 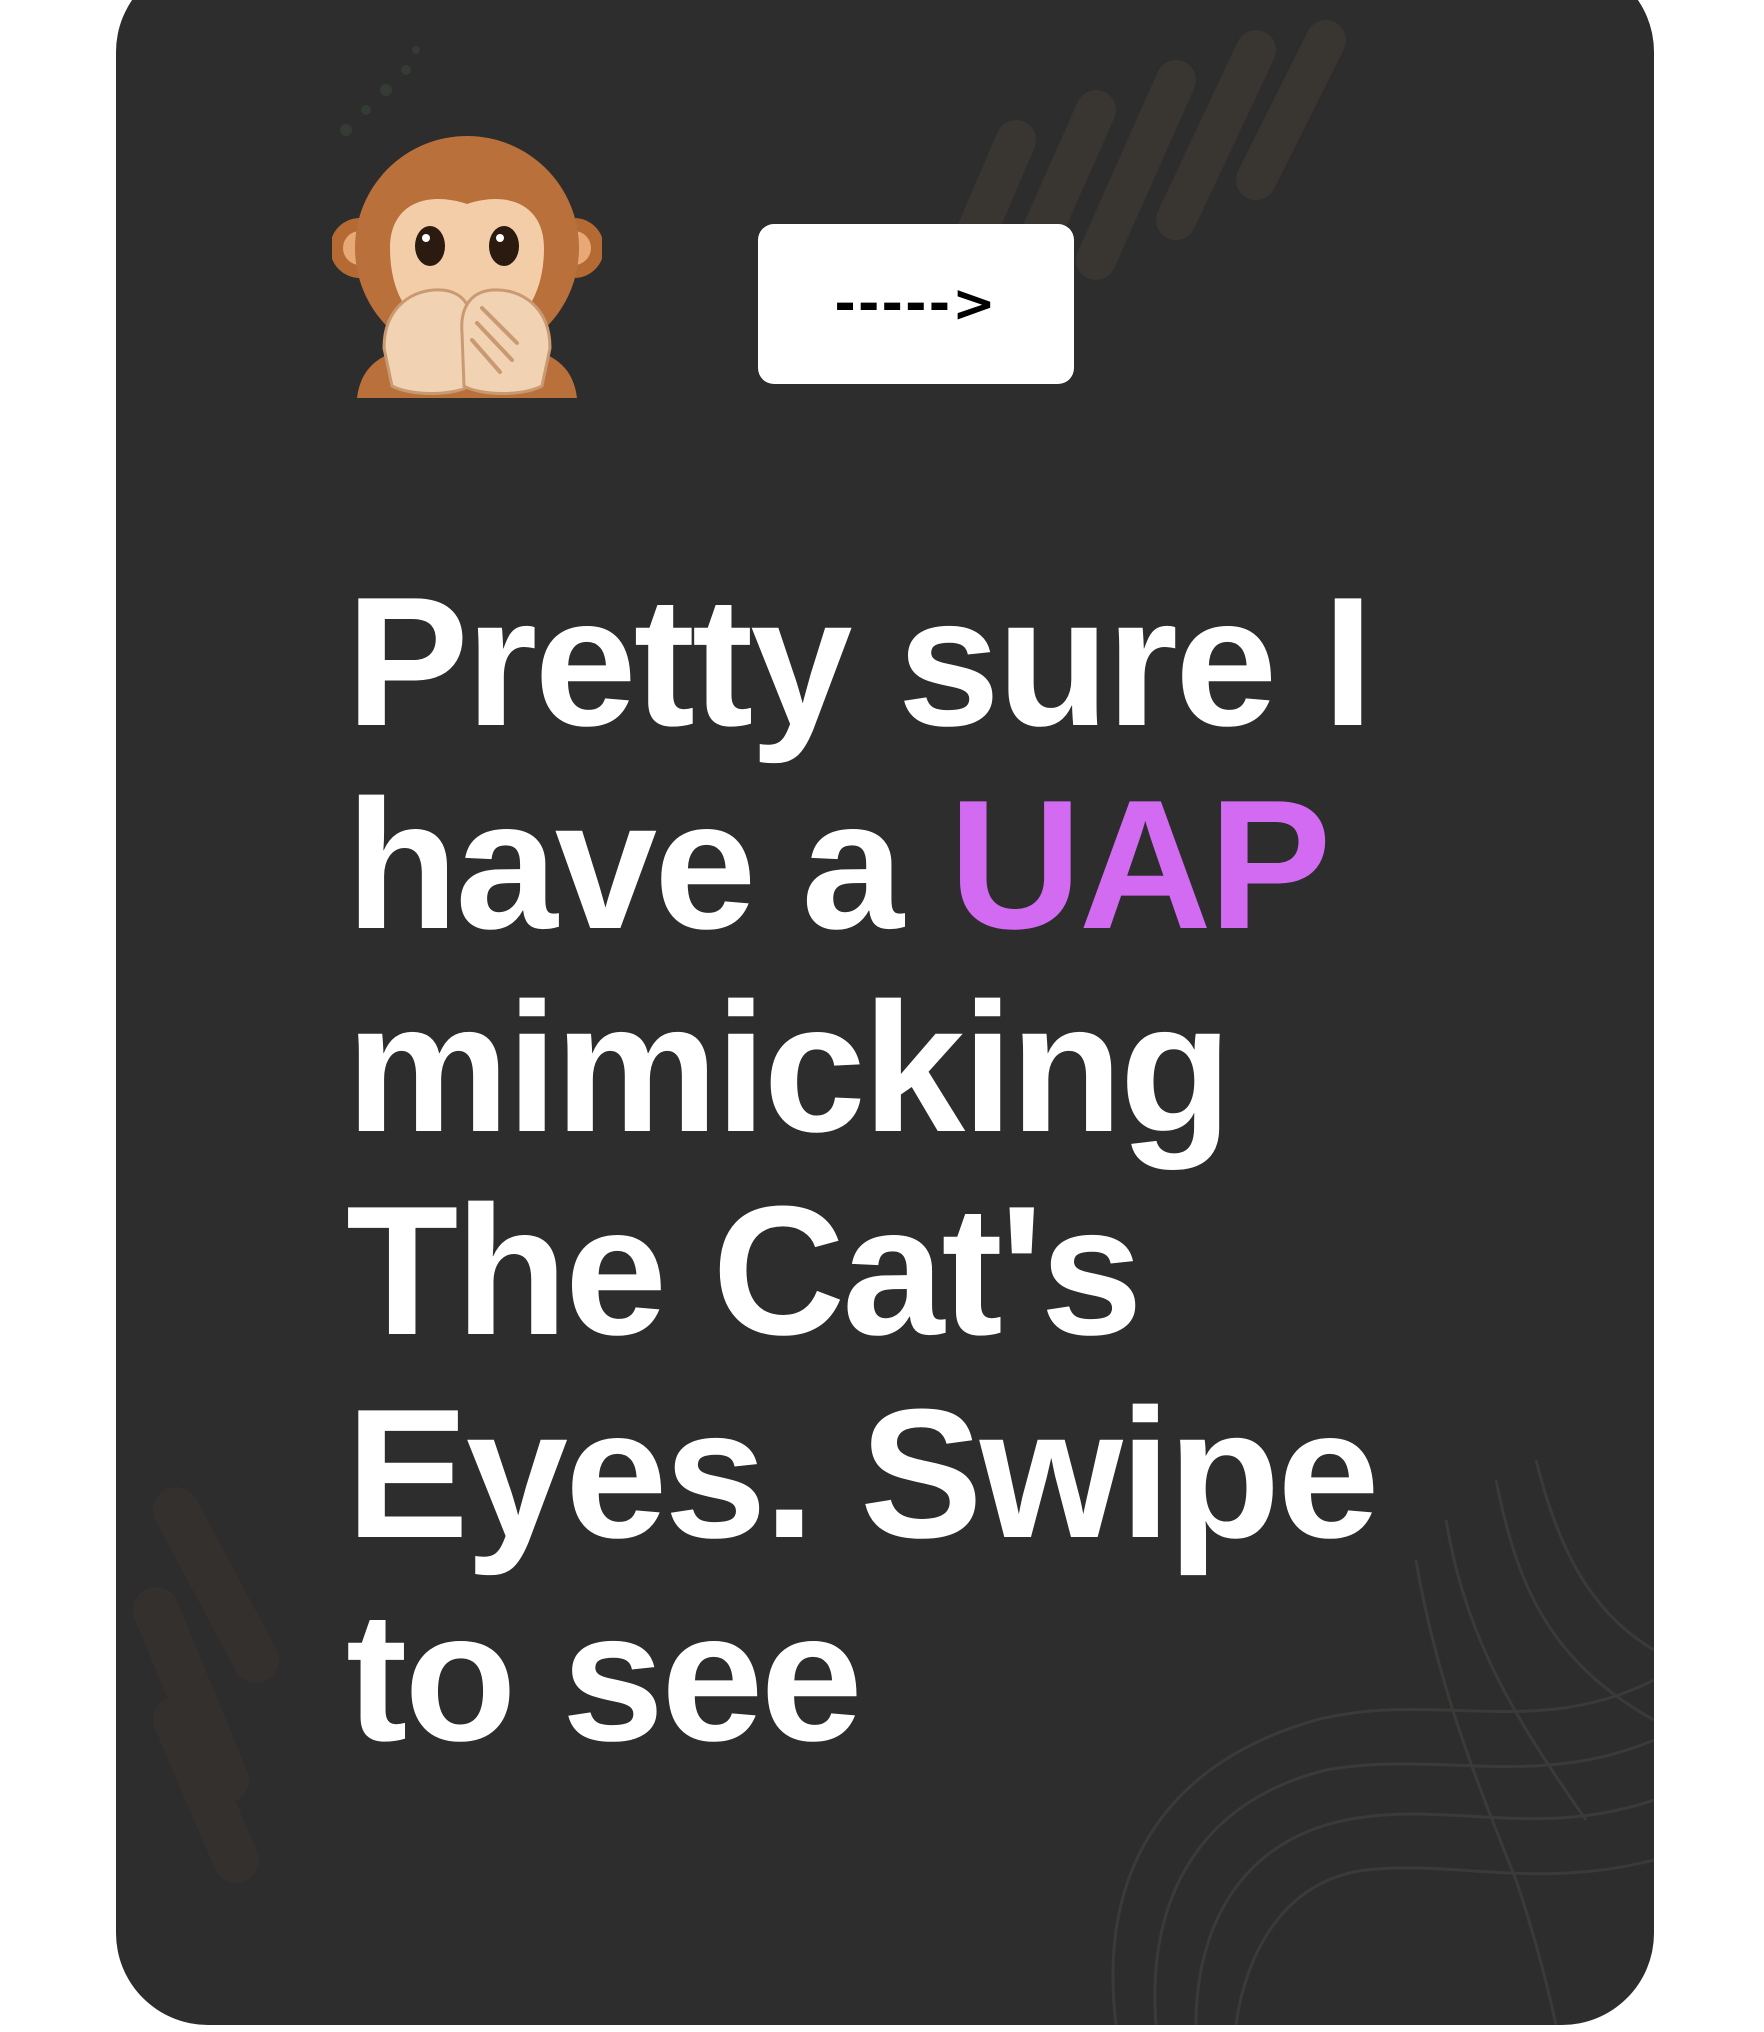 I want to click on headline-line: The Cat's, so click(x=744, y=1270).